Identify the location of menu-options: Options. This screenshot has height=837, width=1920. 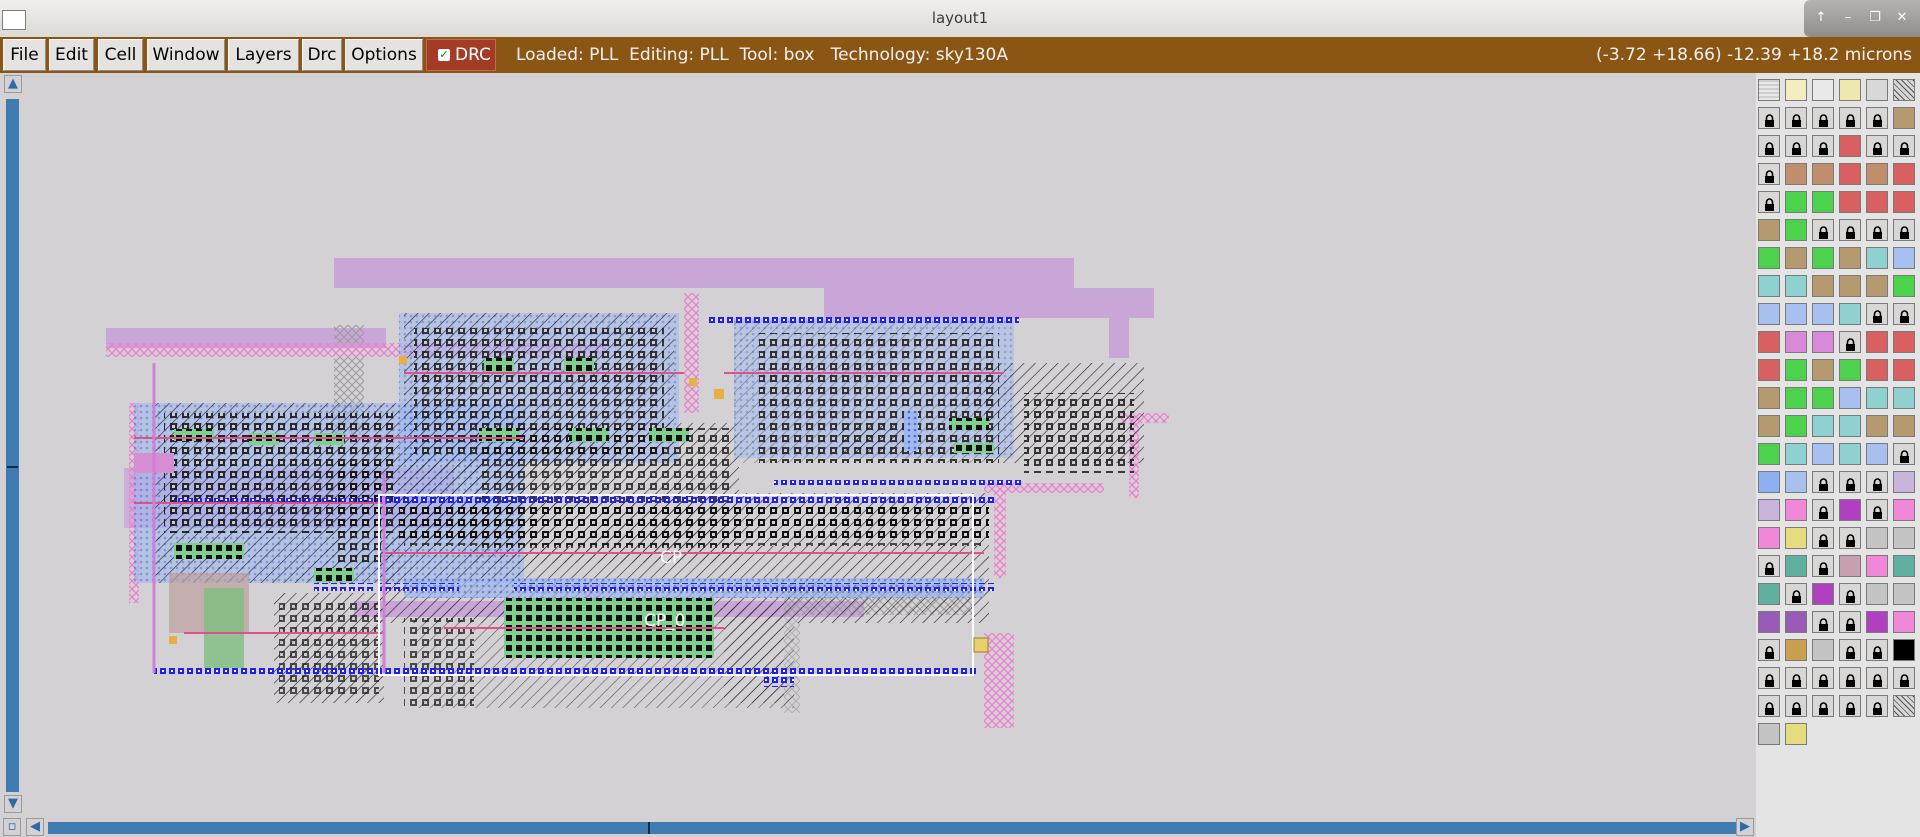
(384, 55).